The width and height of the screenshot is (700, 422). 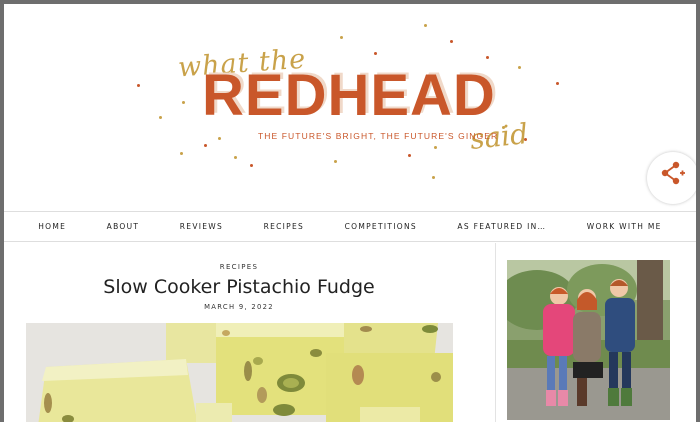 I want to click on featured-image, so click(x=239, y=372).